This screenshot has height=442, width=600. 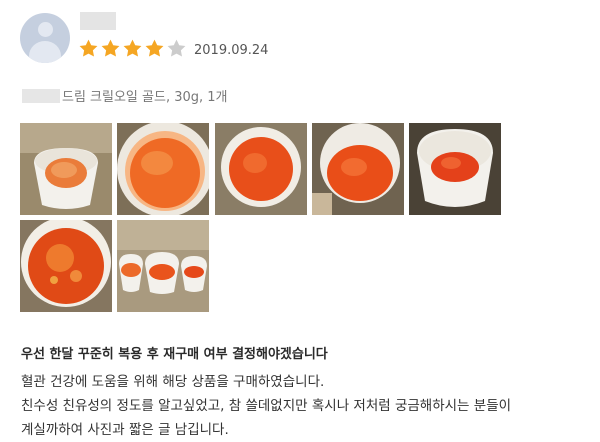 I want to click on product-option-text: 드림 크릴오일 골드, 30g, 1개, so click(x=145, y=97).